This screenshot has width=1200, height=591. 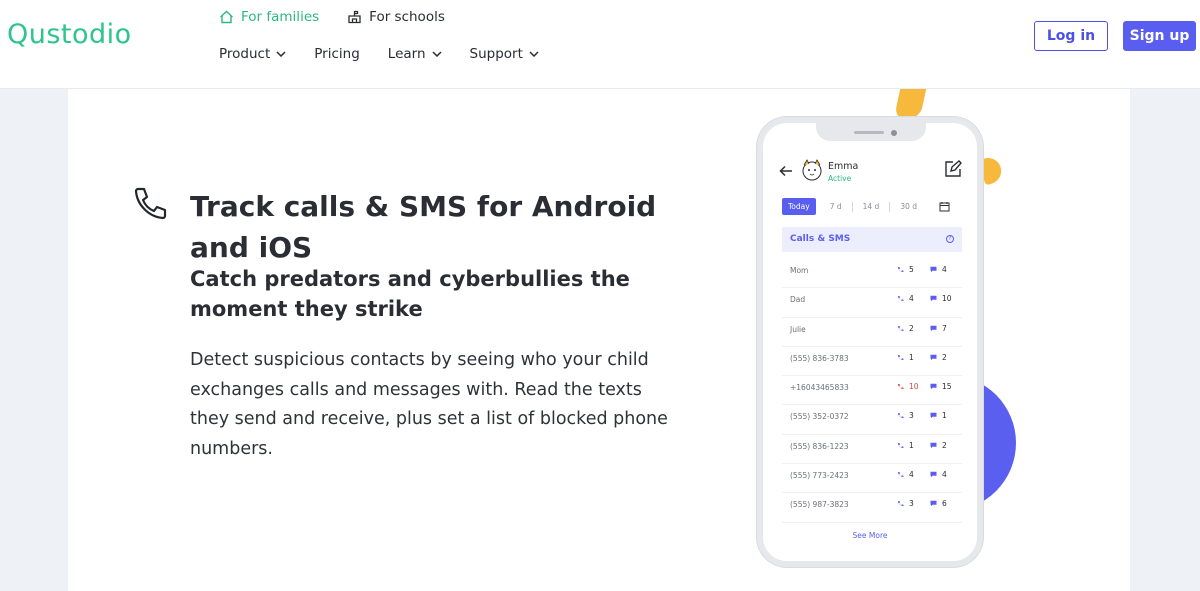 I want to click on list-item: (555) 836-1223 1 2, so click(x=872, y=450).